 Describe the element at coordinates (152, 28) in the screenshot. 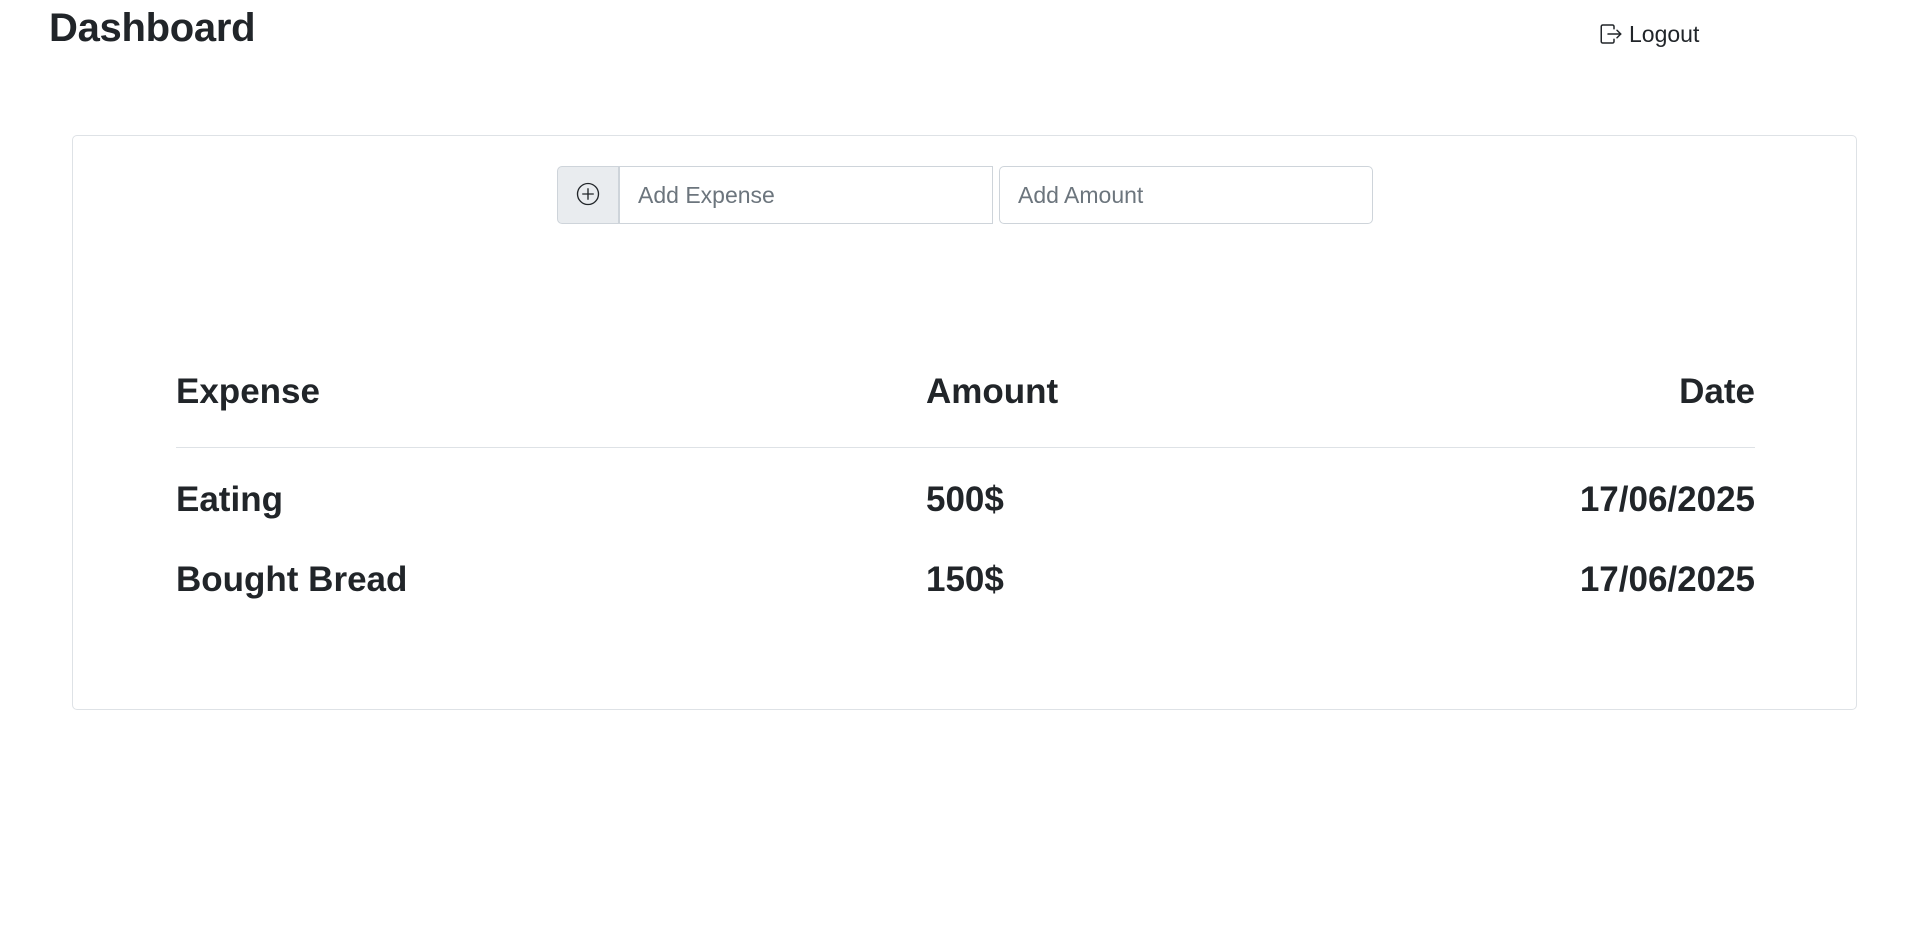

I see `page-title: Dashboard` at that location.